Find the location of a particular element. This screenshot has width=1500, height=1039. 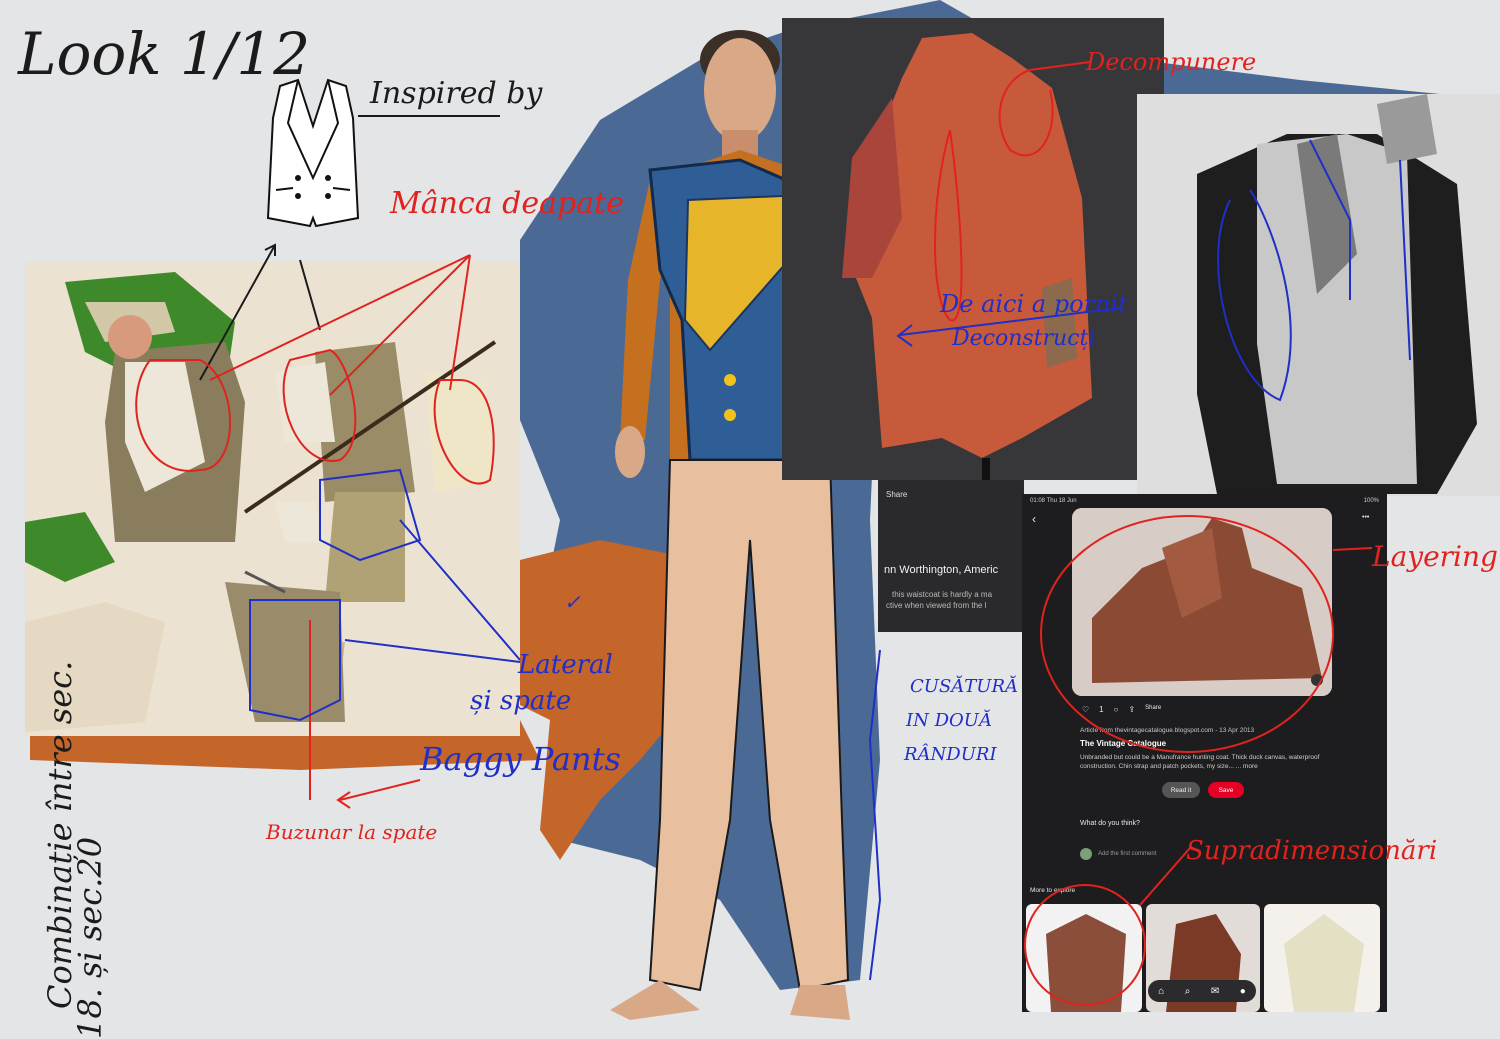

layering-note: Layering is located at coordinates (1435, 556).